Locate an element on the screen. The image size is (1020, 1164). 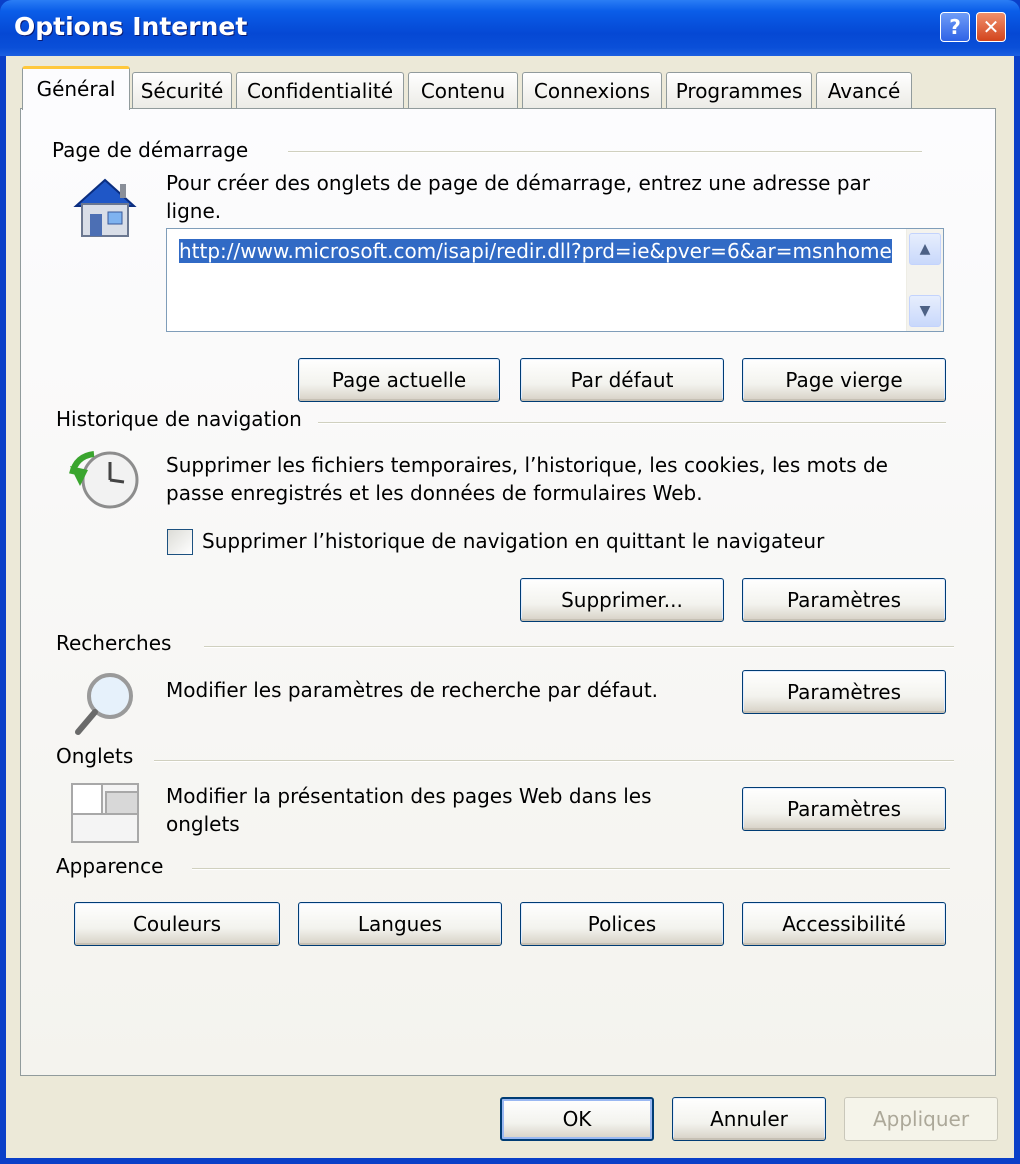
cancel-button: Annuler is located at coordinates (749, 1119).